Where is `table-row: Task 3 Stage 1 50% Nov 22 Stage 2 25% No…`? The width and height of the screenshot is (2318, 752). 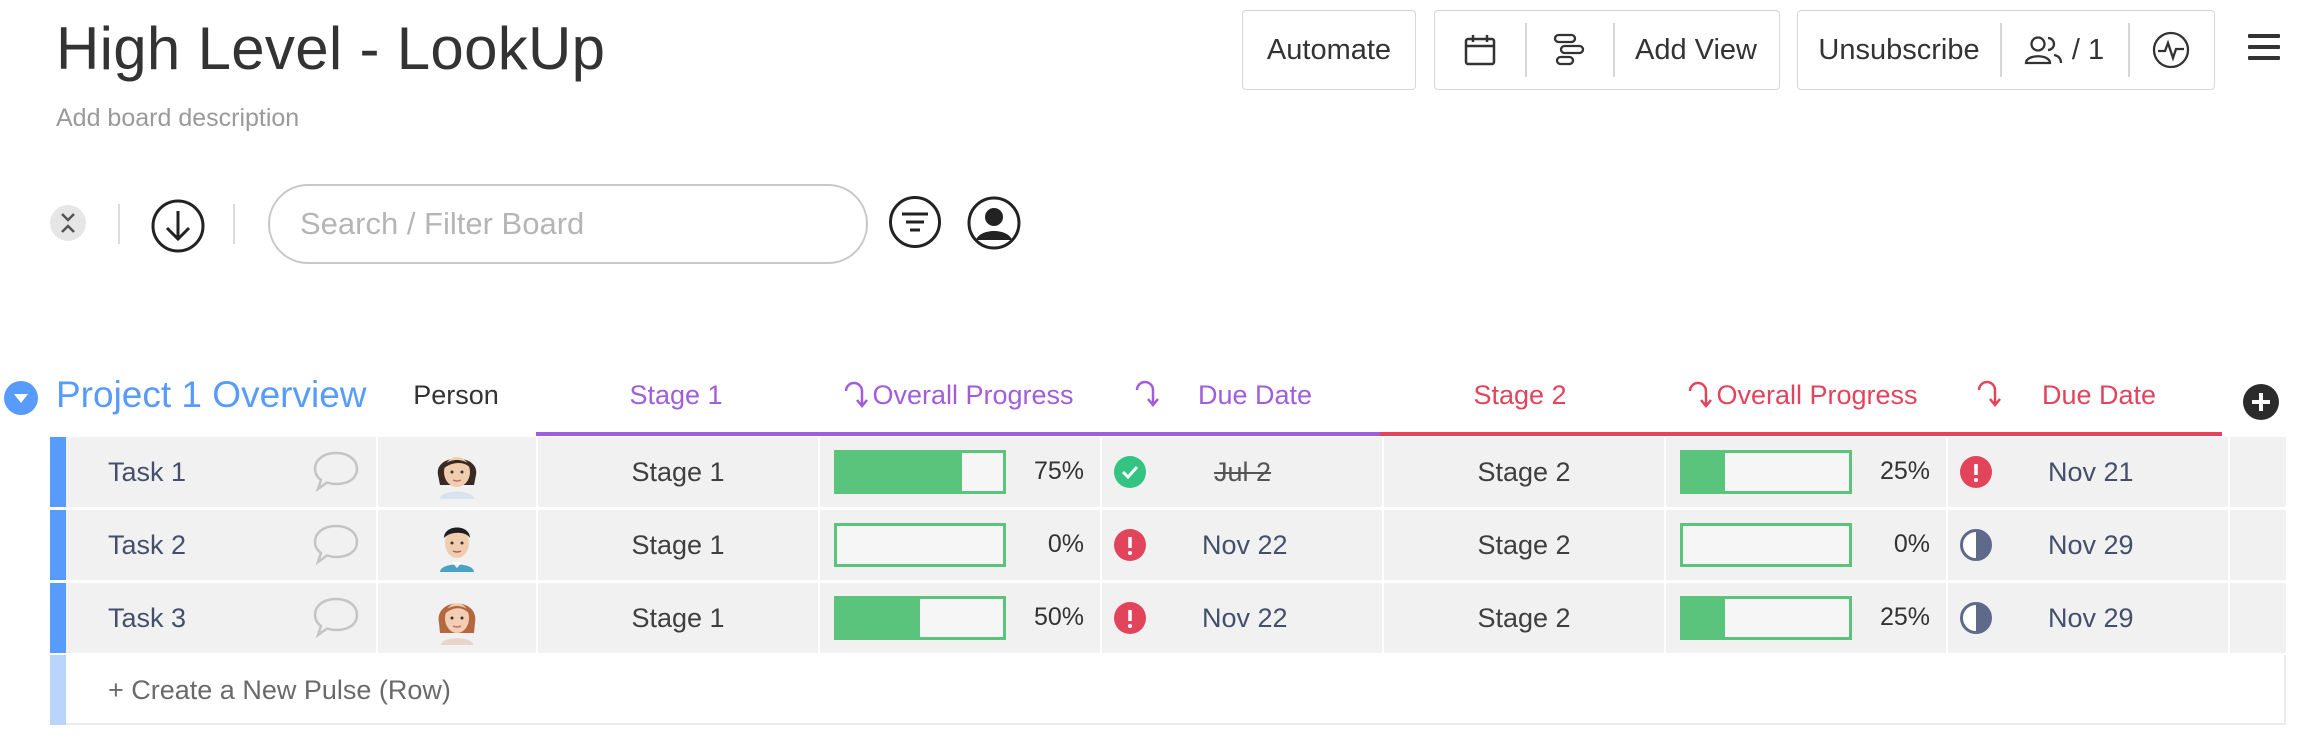
table-row: Task 3 Stage 1 50% Nov 22 Stage 2 25% No… is located at coordinates (1168, 618).